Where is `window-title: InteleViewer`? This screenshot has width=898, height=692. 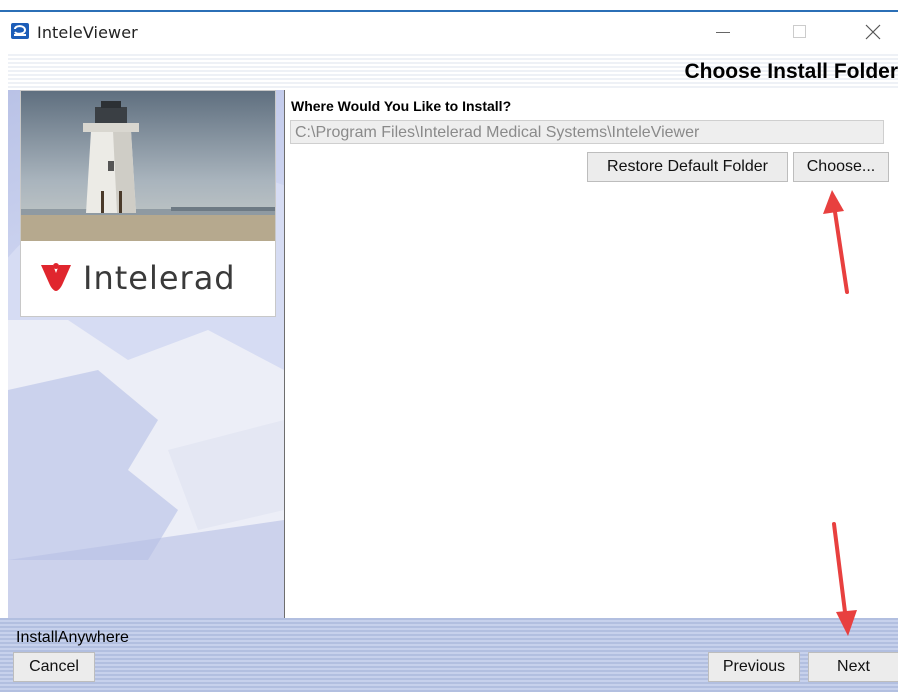 window-title: InteleViewer is located at coordinates (87, 32).